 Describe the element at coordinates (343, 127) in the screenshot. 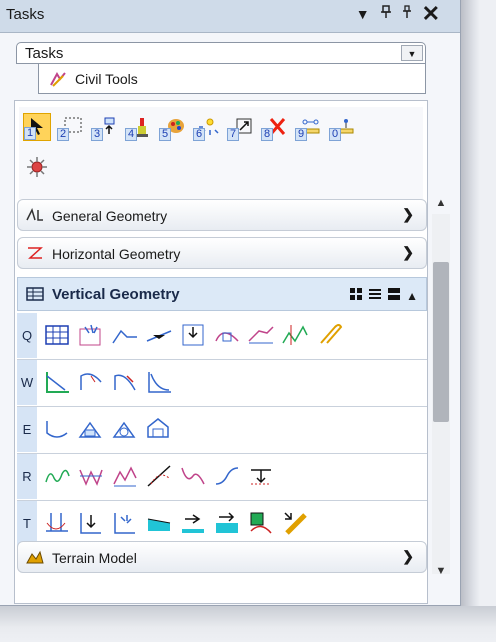

I see `measure-point-tool: 0` at that location.